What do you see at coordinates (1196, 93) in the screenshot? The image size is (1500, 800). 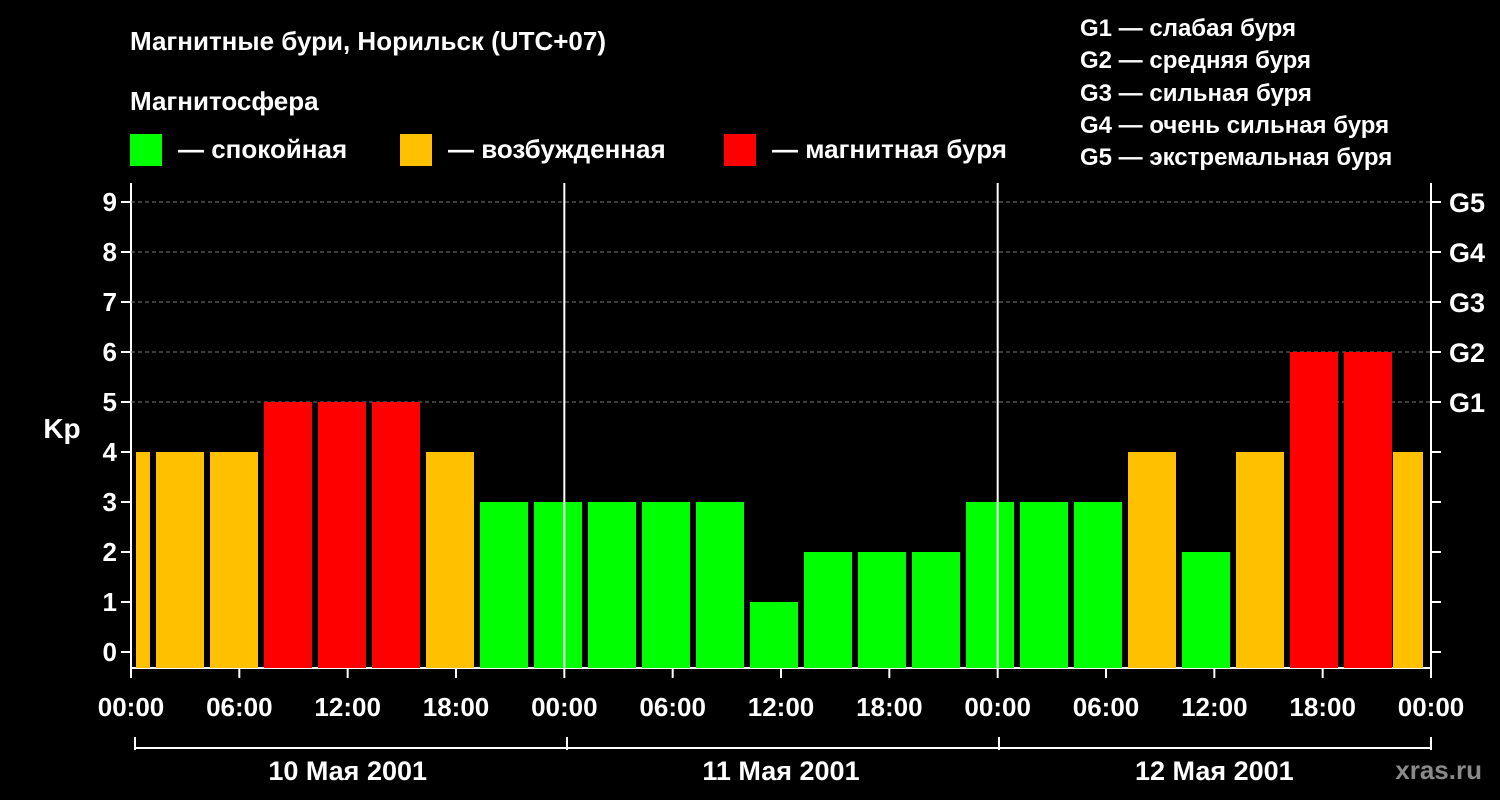 I see `g-scale-item: G3 — сильная буря` at bounding box center [1196, 93].